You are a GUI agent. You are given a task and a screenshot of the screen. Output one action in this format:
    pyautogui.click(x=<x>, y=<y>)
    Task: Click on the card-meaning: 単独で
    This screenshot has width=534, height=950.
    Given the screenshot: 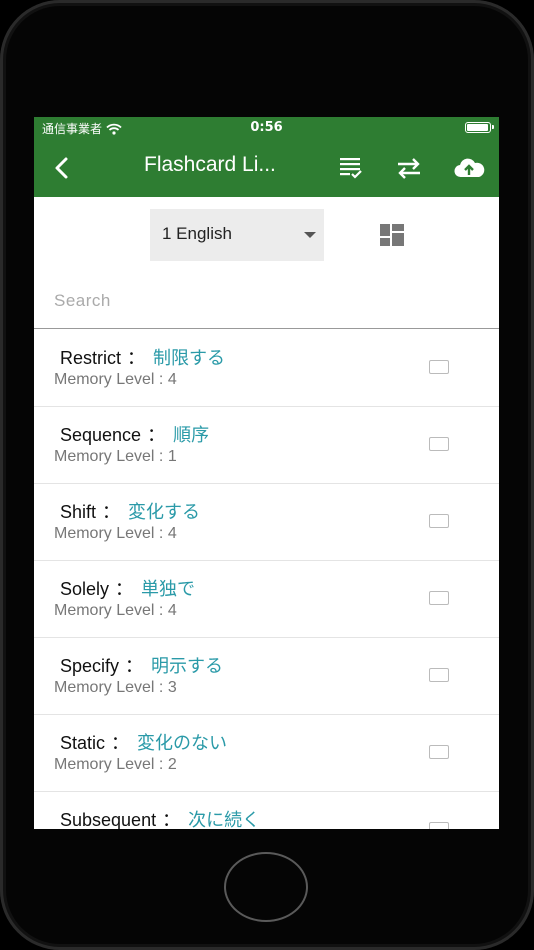 What is the action you would take?
    pyautogui.click(x=168, y=589)
    